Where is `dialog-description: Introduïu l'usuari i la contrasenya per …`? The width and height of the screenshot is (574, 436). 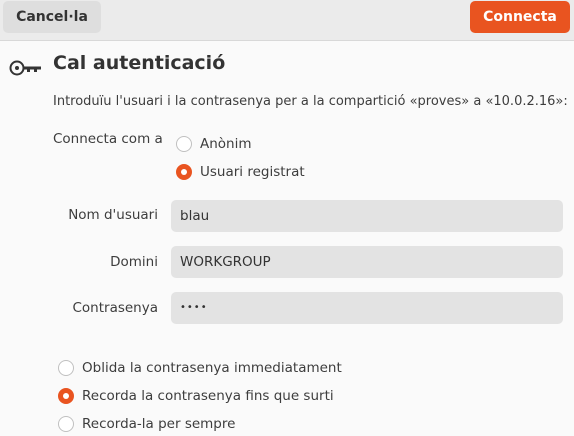 dialog-description: Introduïu l'usuari i la contrasenya per … is located at coordinates (310, 101).